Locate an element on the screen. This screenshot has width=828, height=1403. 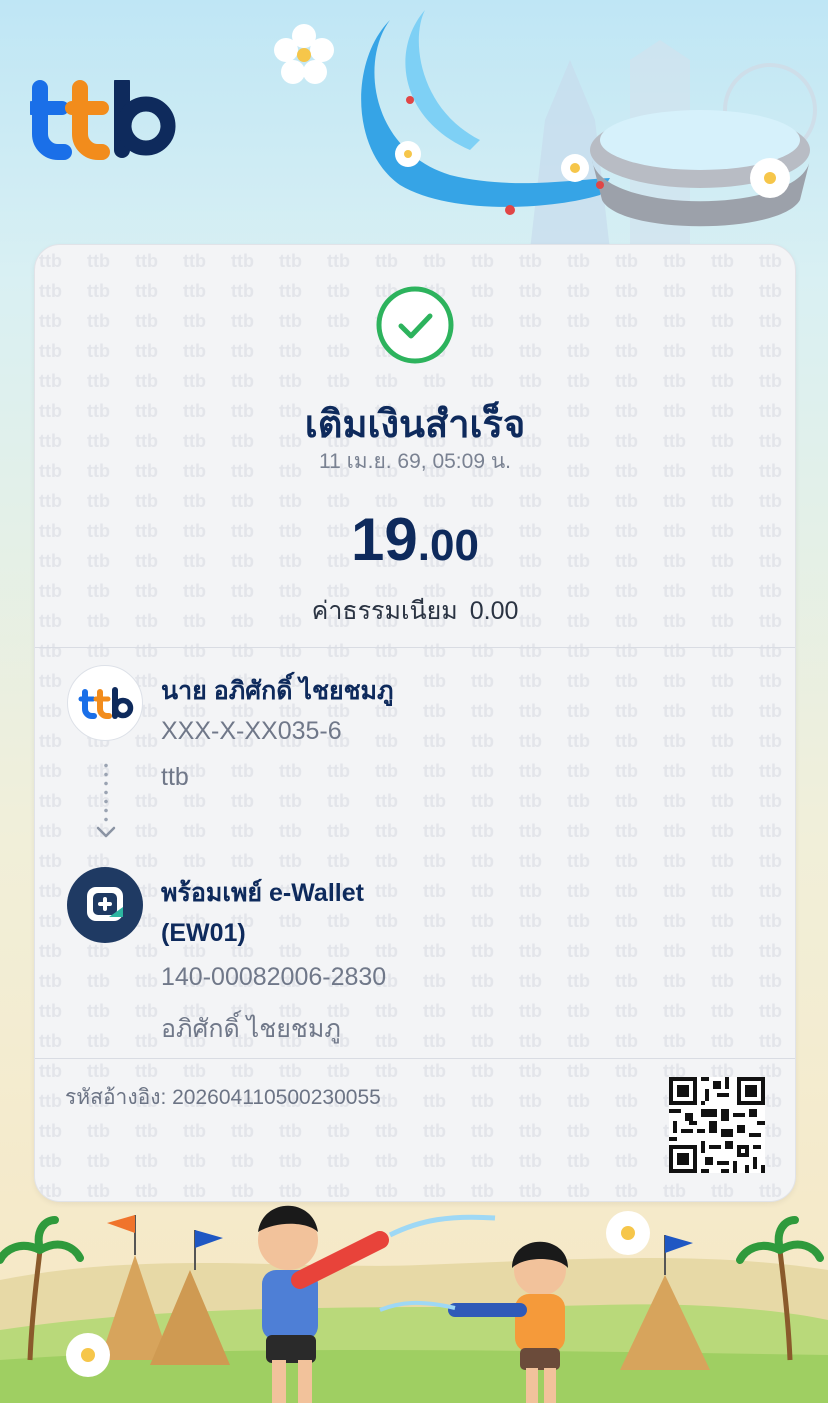
receiver-code: (EW01) is located at coordinates (203, 933).